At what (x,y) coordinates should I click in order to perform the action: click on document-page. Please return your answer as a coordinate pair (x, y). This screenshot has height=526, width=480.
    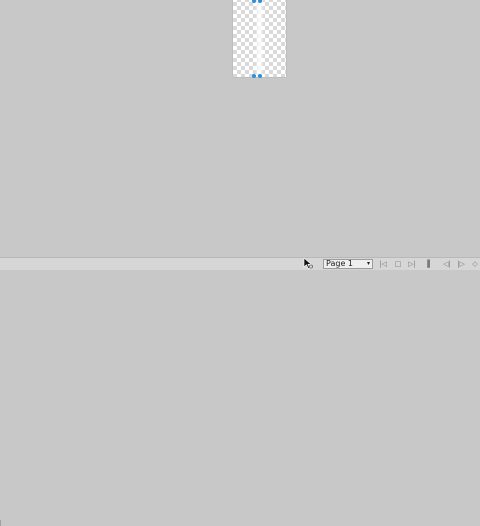
    Looking at the image, I should click on (259, 38).